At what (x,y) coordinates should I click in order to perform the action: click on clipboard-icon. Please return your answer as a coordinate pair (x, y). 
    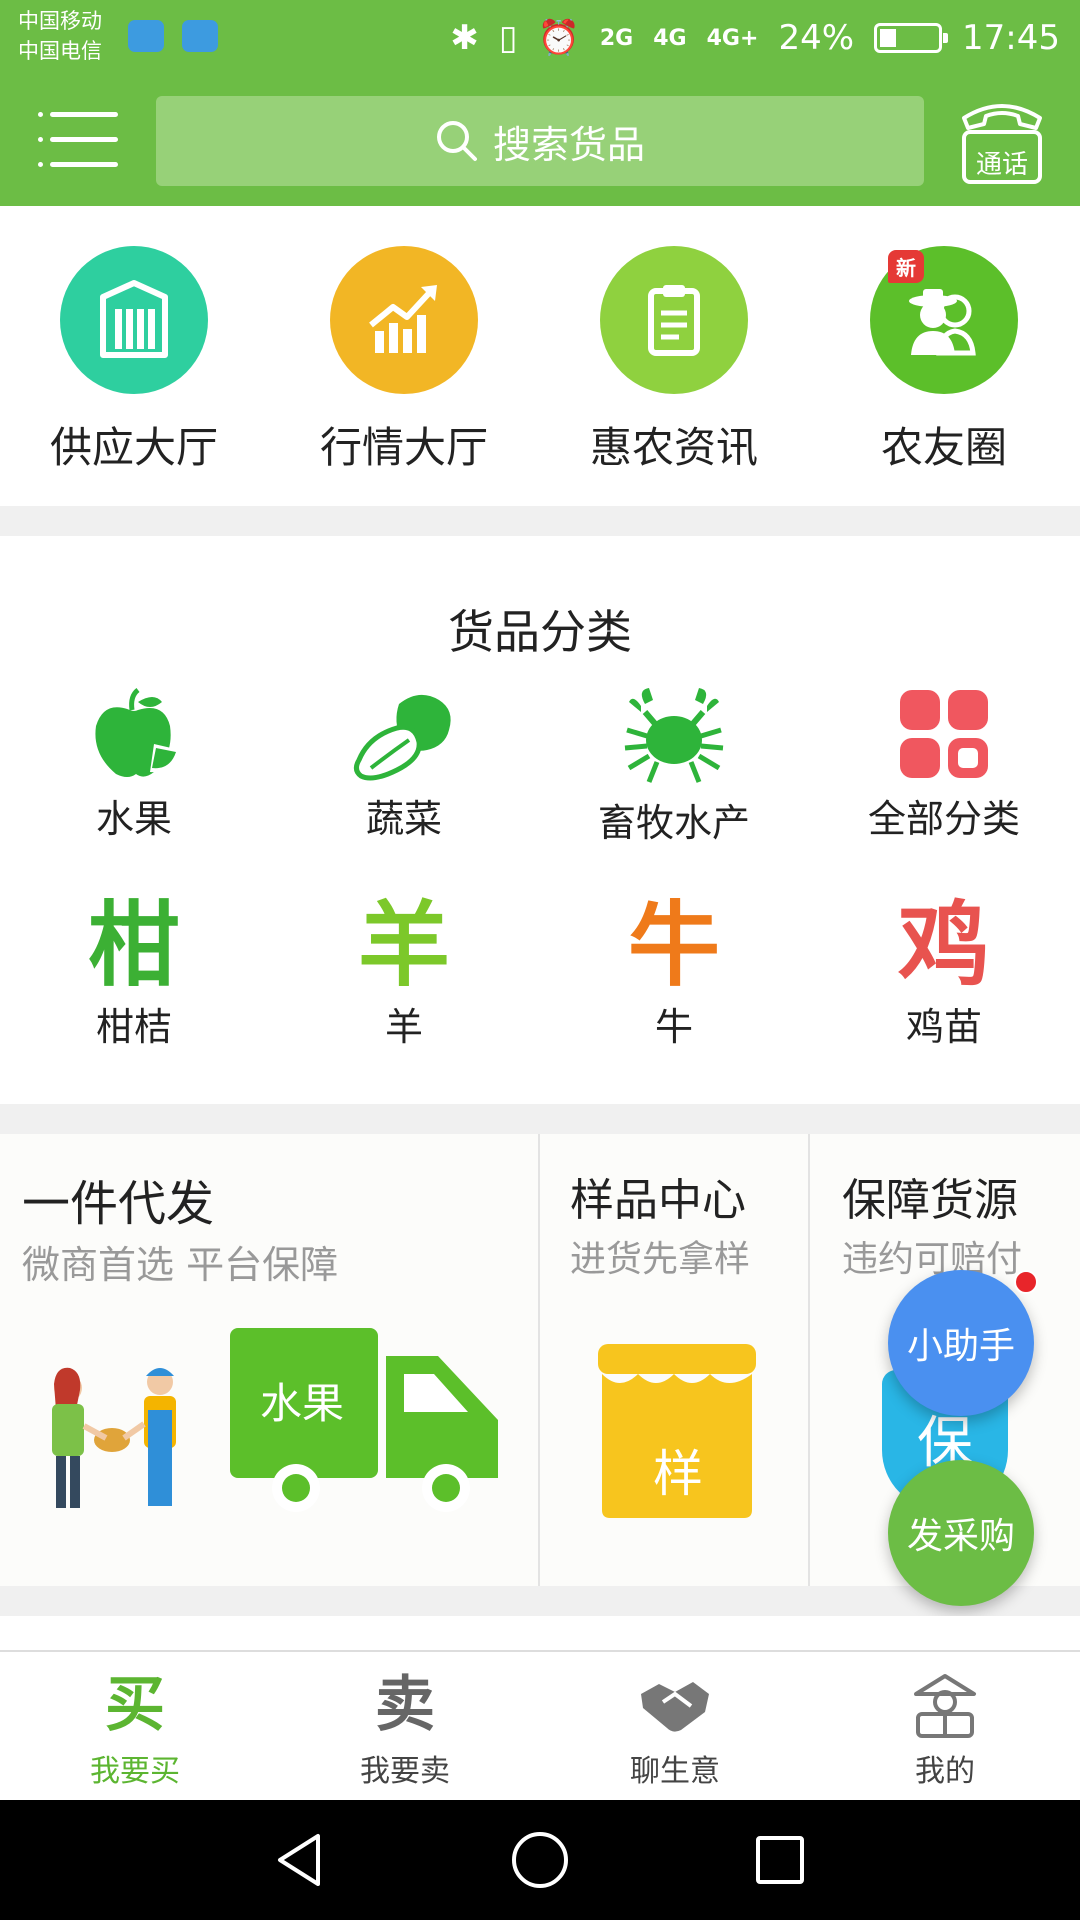
    Looking at the image, I should click on (674, 320).